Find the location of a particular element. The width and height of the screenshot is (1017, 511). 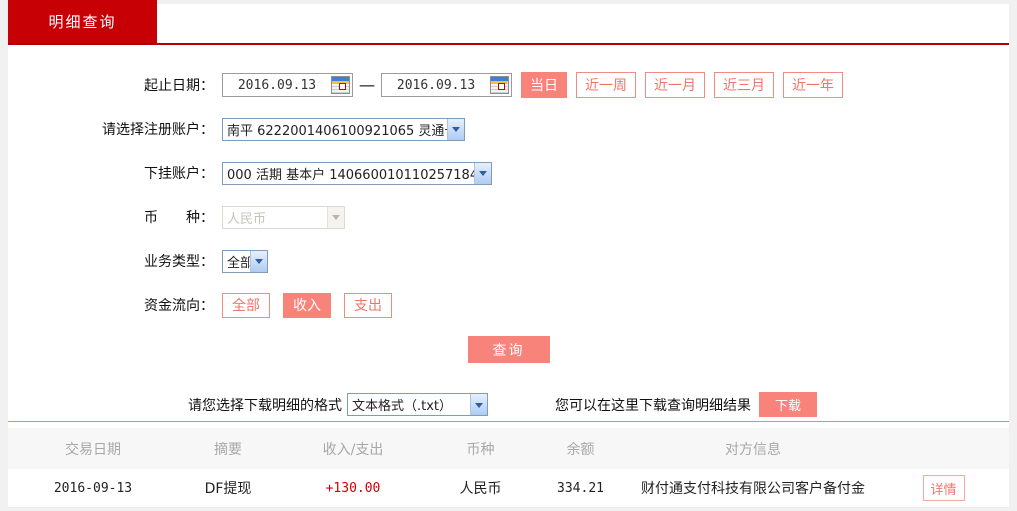

query-button-wrap: 查询 is located at coordinates (508, 349).